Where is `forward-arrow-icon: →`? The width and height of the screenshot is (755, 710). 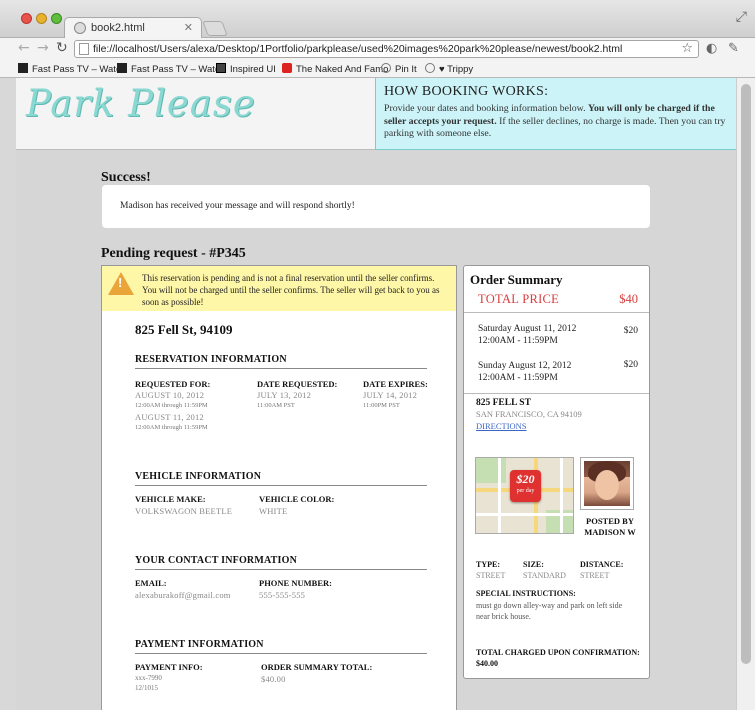 forward-arrow-icon: → is located at coordinates (43, 48).